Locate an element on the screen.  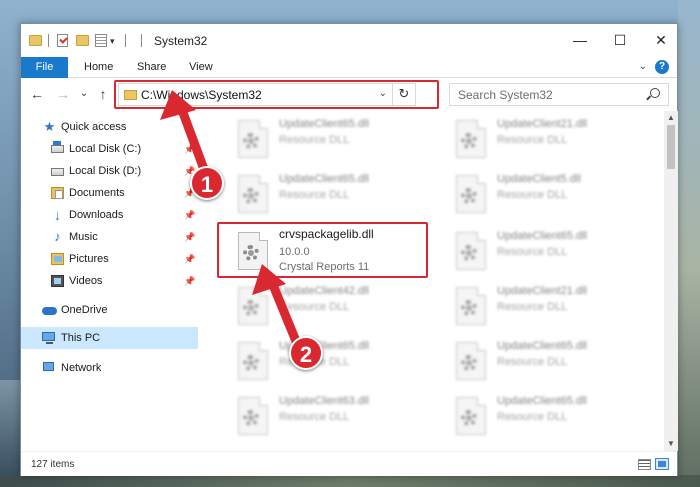
search-box is located at coordinates (559, 94).